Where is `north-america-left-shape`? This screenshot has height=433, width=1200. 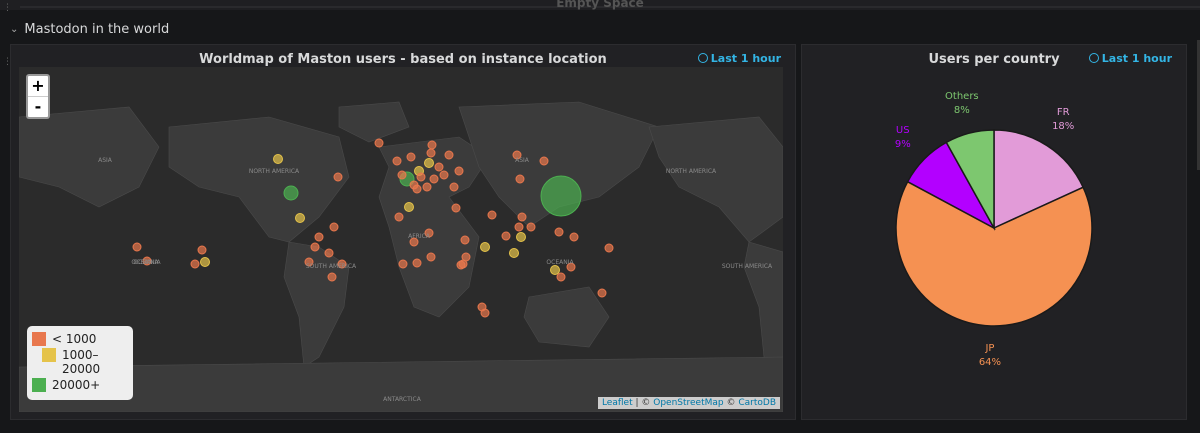
north-america-left-shape is located at coordinates (259, 179).